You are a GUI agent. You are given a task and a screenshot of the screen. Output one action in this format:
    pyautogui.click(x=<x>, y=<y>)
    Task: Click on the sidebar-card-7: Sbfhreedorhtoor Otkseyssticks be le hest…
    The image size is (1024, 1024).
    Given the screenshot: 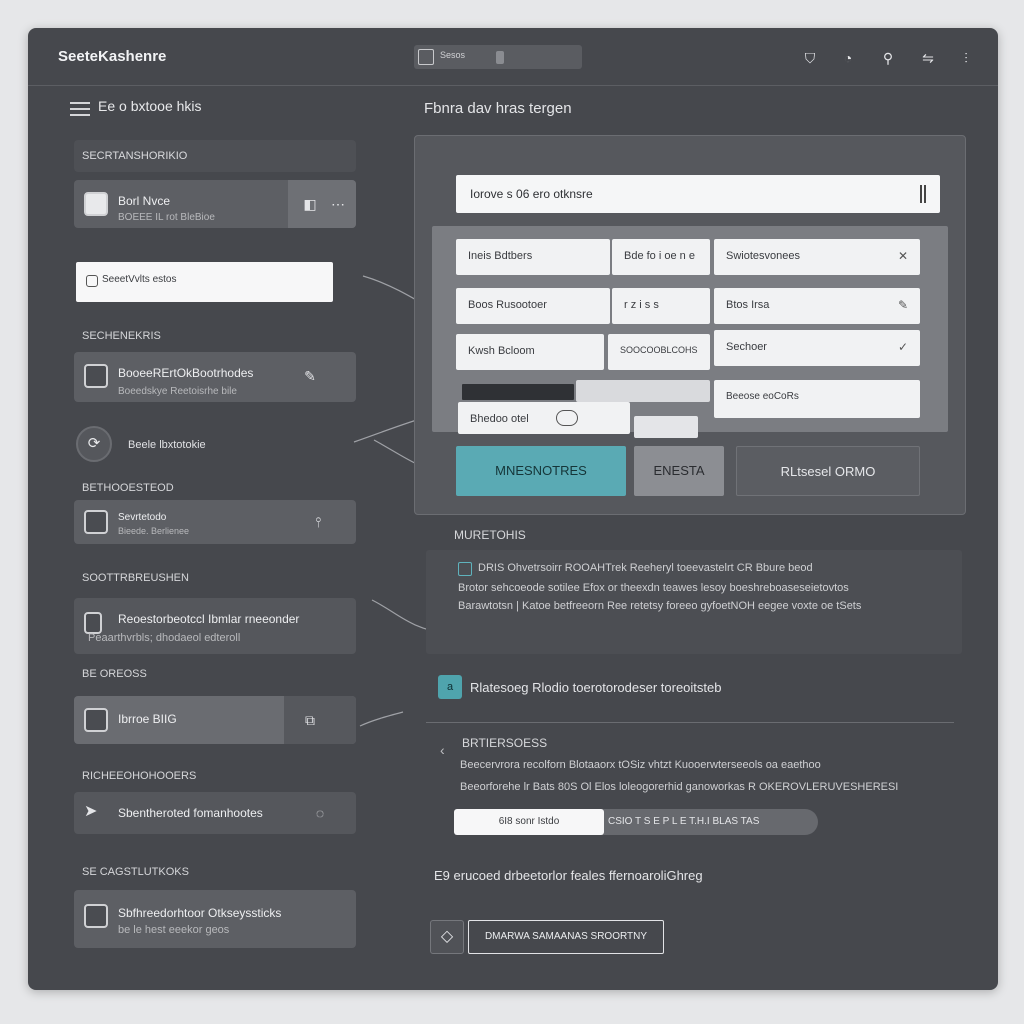 What is the action you would take?
    pyautogui.click(x=215, y=919)
    